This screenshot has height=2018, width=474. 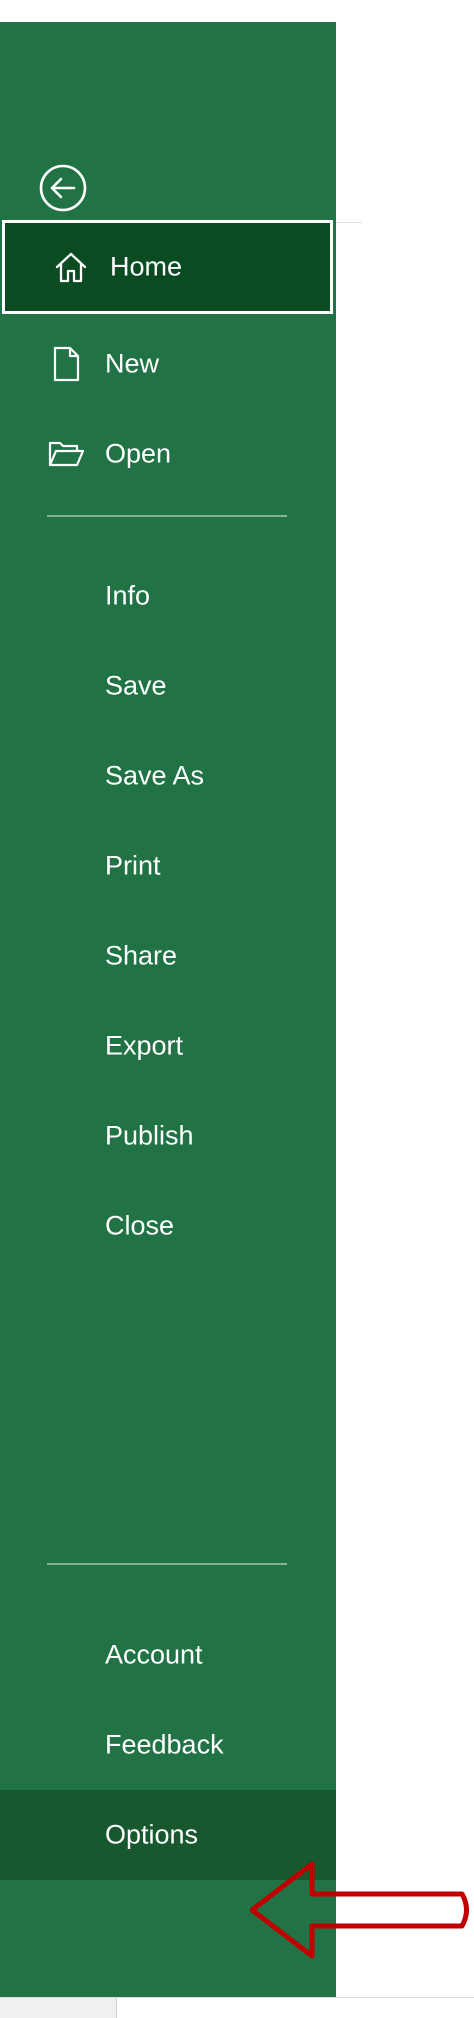 What do you see at coordinates (168, 686) in the screenshot?
I see `nav-item-save: Save` at bounding box center [168, 686].